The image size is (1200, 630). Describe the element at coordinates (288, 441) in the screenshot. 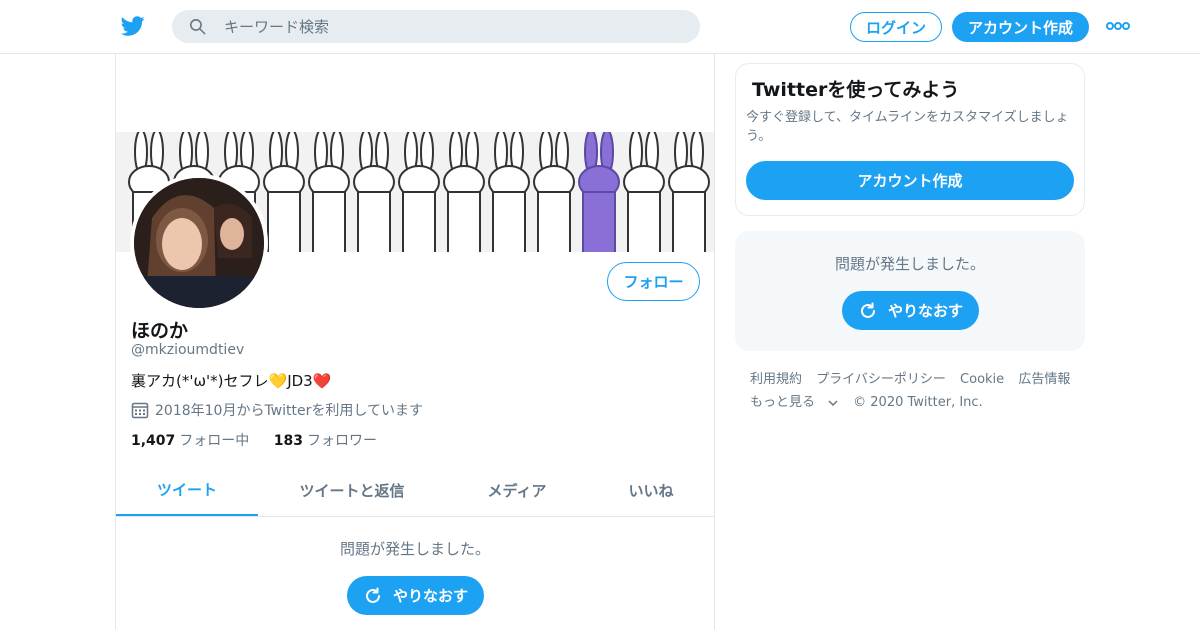

I see `followers-count: 183` at that location.